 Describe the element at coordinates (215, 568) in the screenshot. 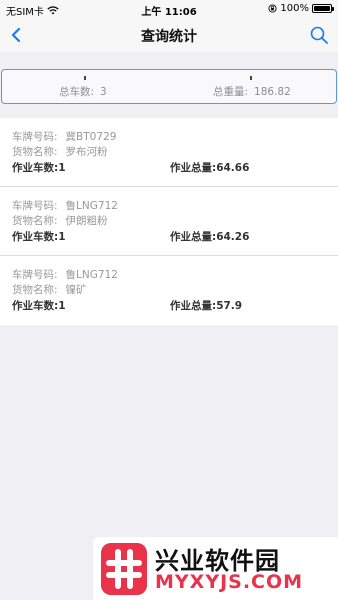

I see `watermark-banner: 兴业软件园 MYXYJS.COM` at that location.